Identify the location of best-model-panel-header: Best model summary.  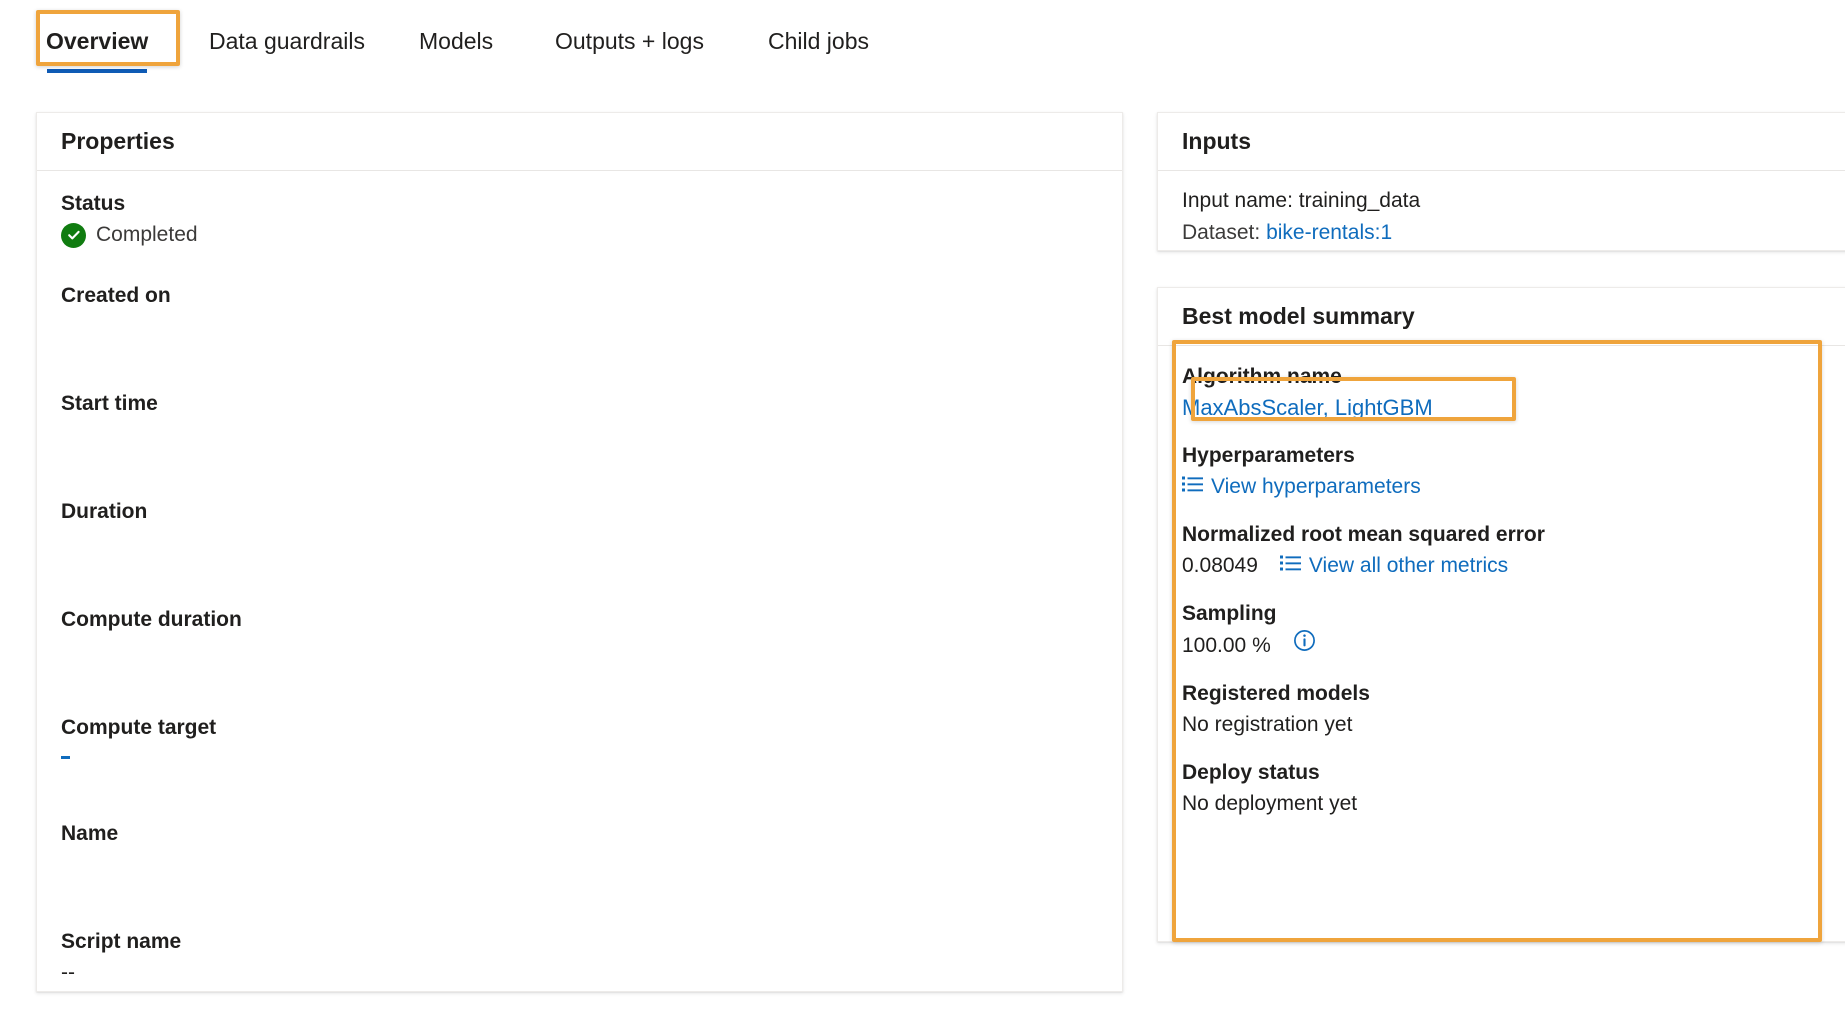
(1501, 317).